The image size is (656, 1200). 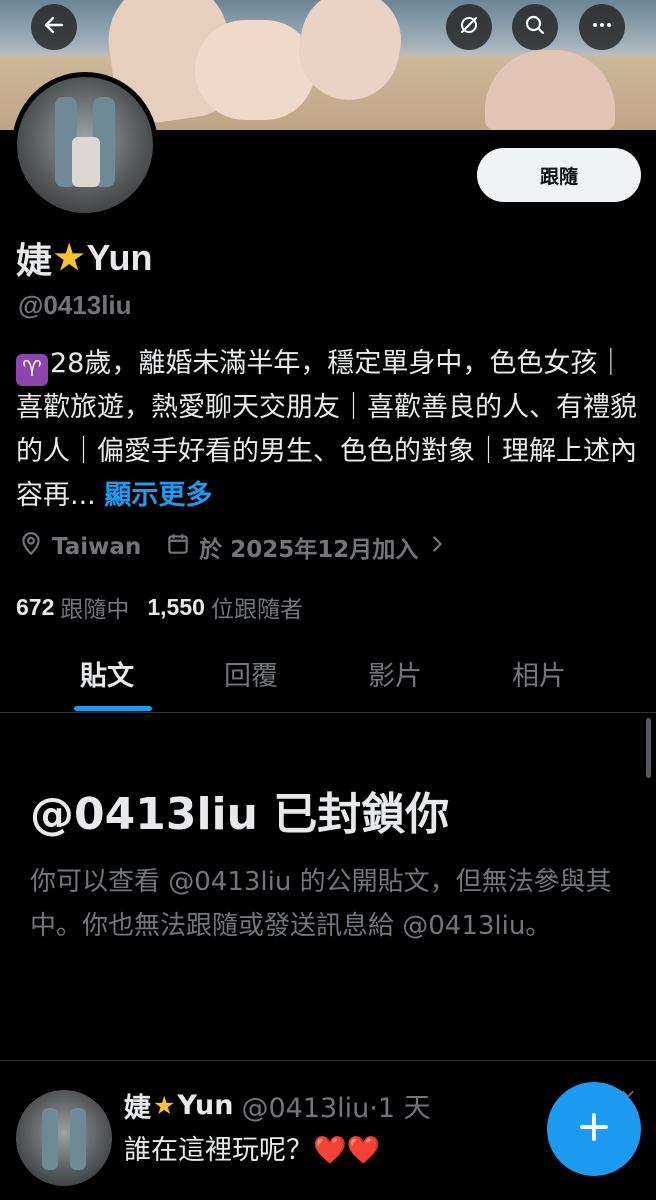 I want to click on more-dots-icon, so click(x=602, y=27).